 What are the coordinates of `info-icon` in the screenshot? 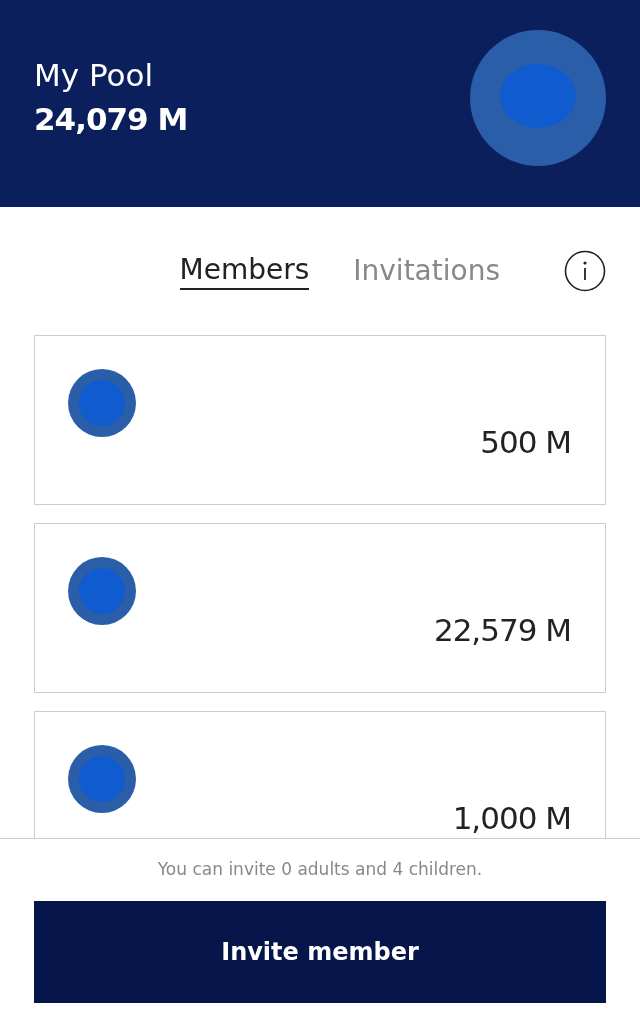 It's located at (585, 271).